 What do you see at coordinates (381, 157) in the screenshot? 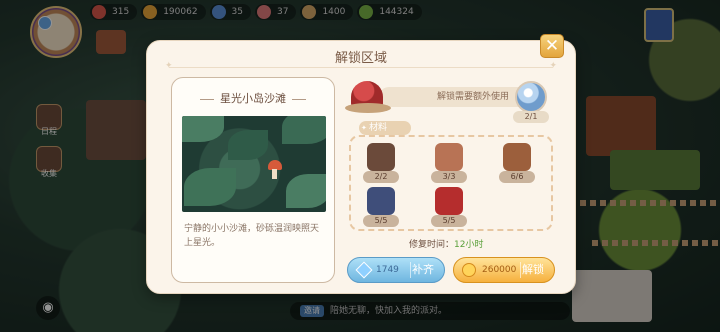
I see `bookshelf-icon` at bounding box center [381, 157].